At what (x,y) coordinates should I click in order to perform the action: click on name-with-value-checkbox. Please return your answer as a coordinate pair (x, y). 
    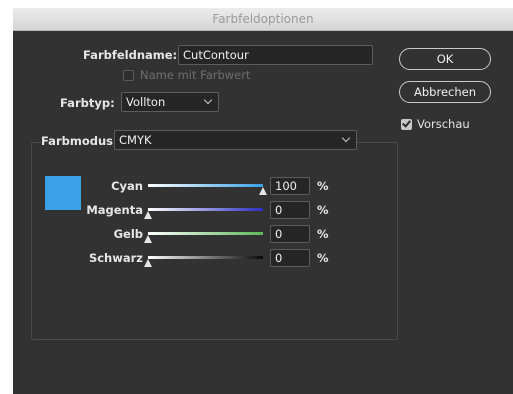
    Looking at the image, I should click on (128, 75).